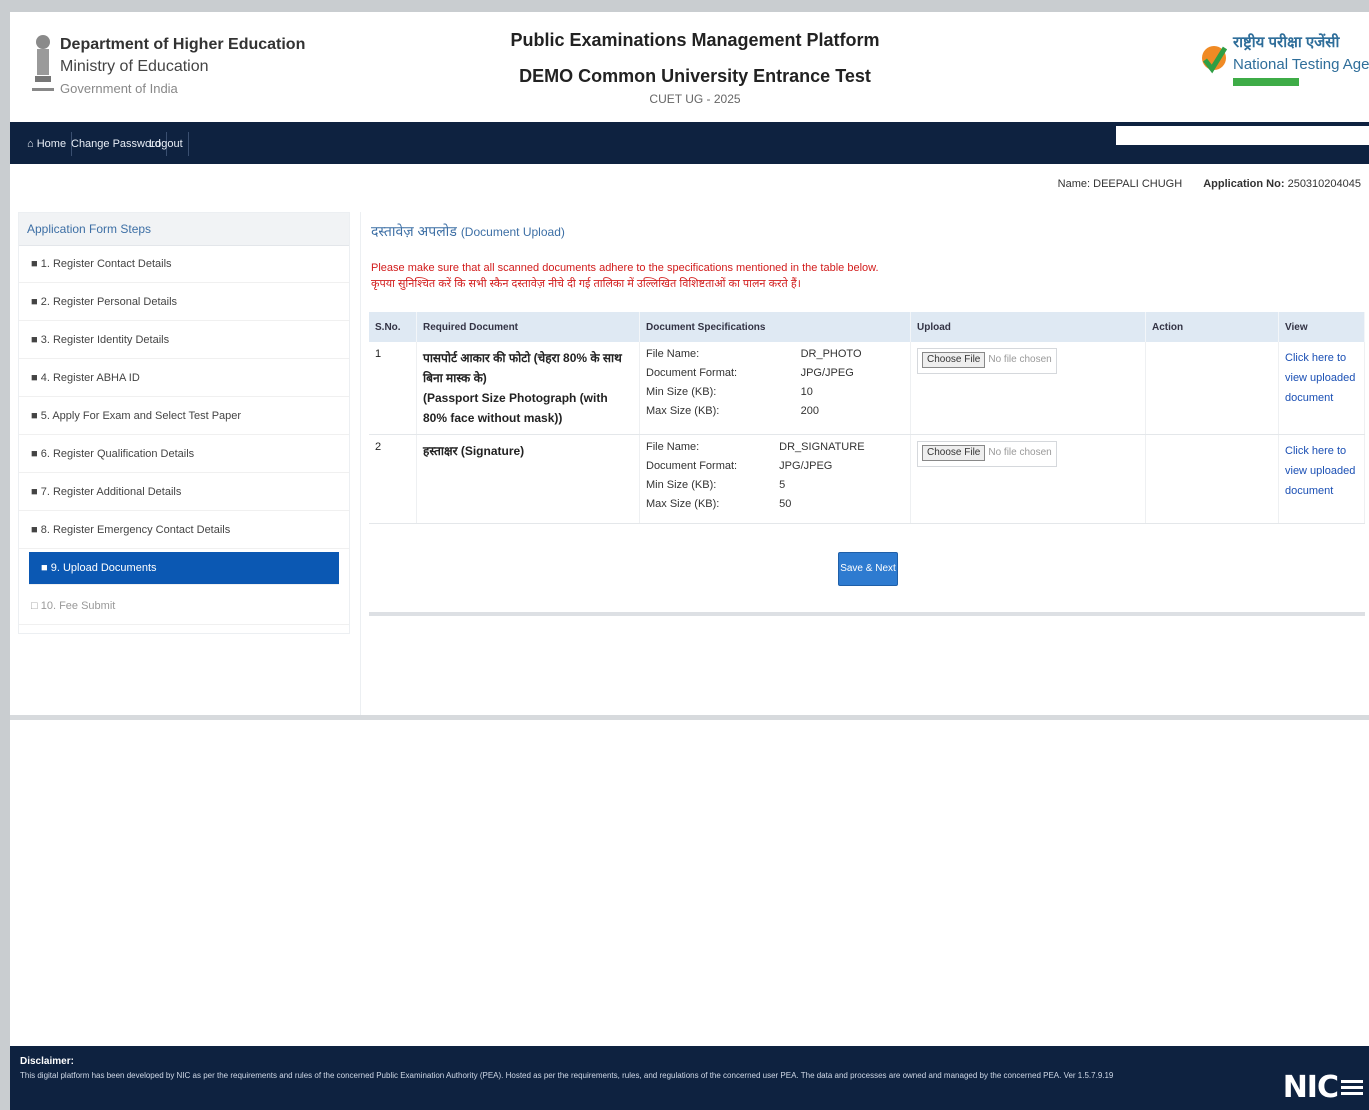 Image resolution: width=1369 pixels, height=1110 pixels. What do you see at coordinates (184, 492) in the screenshot?
I see `step-7: ■ 7. Register Additional Details` at bounding box center [184, 492].